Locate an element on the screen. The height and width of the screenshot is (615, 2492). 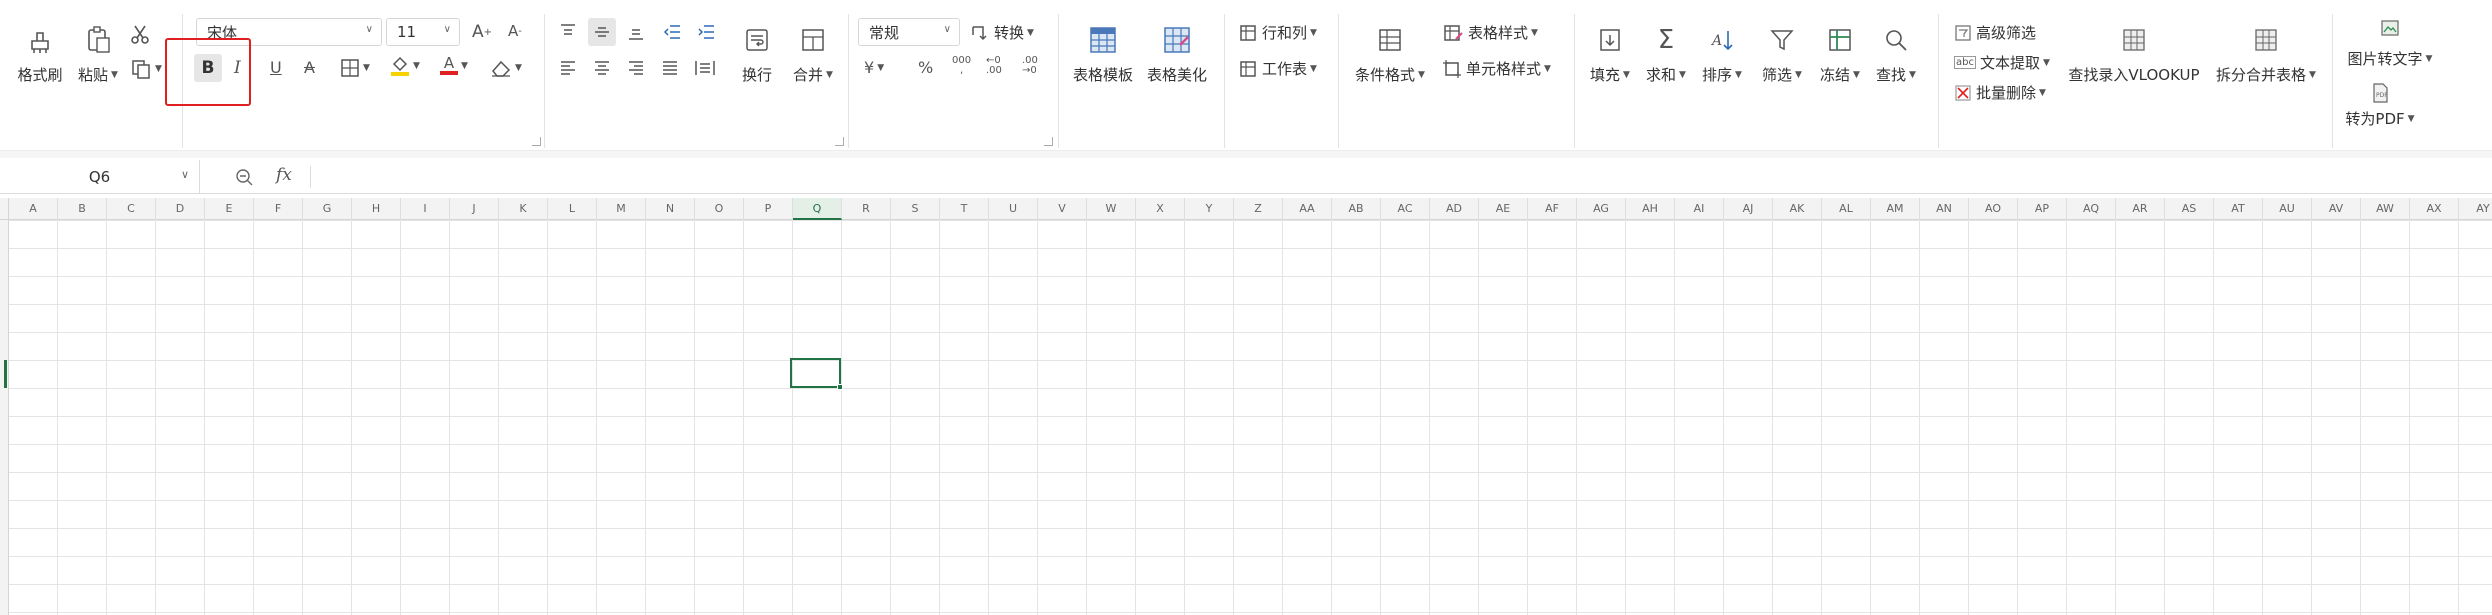
column-header: AI is located at coordinates (1699, 209).